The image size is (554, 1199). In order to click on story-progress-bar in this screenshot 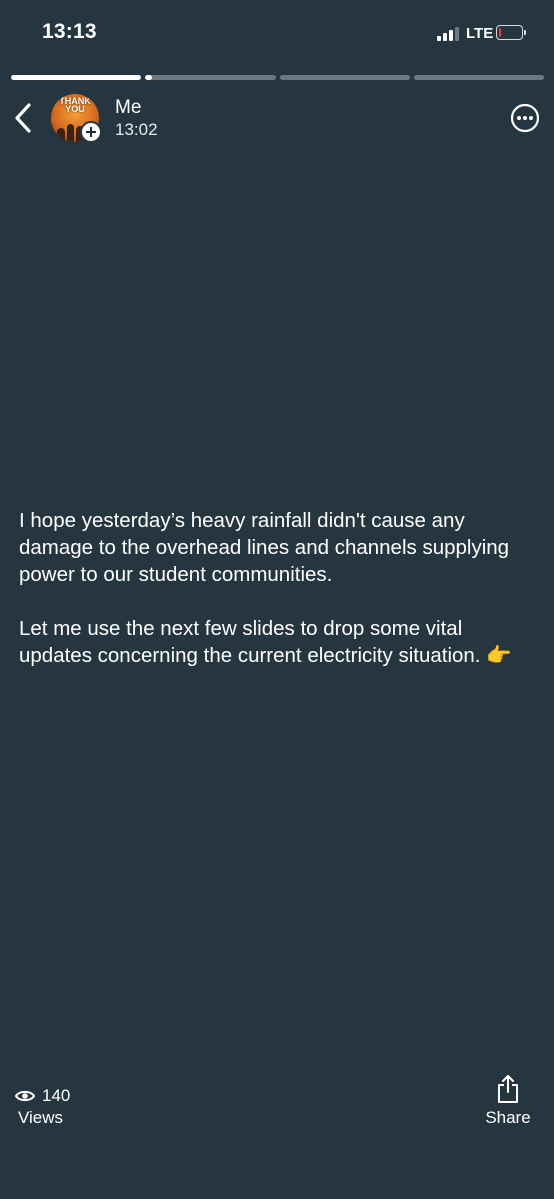, I will do `click(277, 77)`.